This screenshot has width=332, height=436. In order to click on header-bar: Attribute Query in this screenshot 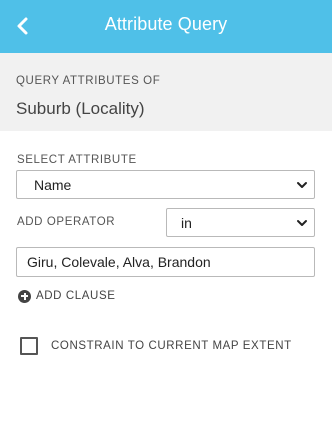, I will do `click(166, 26)`.